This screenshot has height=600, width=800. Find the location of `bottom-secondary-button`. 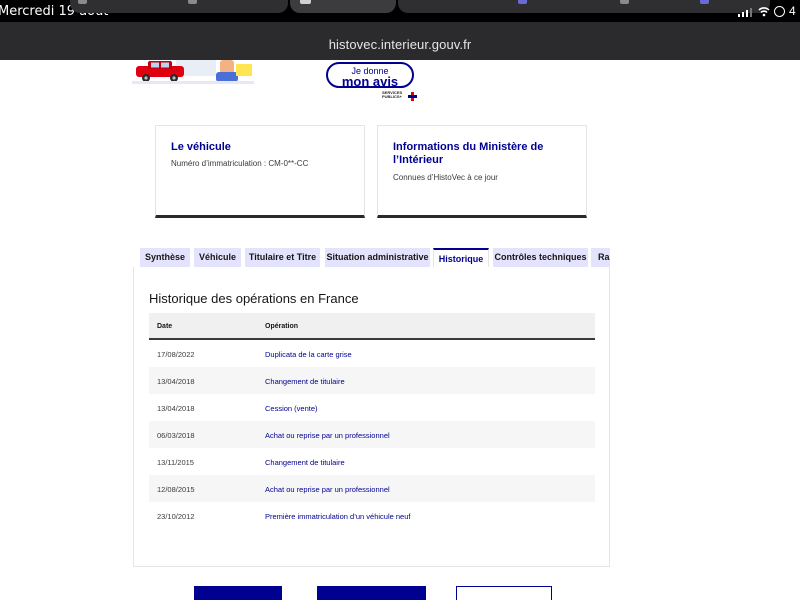

bottom-secondary-button is located at coordinates (504, 593).